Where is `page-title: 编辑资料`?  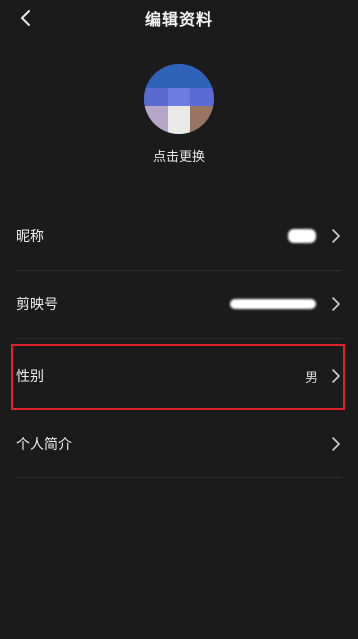
page-title: 编辑资料 is located at coordinates (178, 19).